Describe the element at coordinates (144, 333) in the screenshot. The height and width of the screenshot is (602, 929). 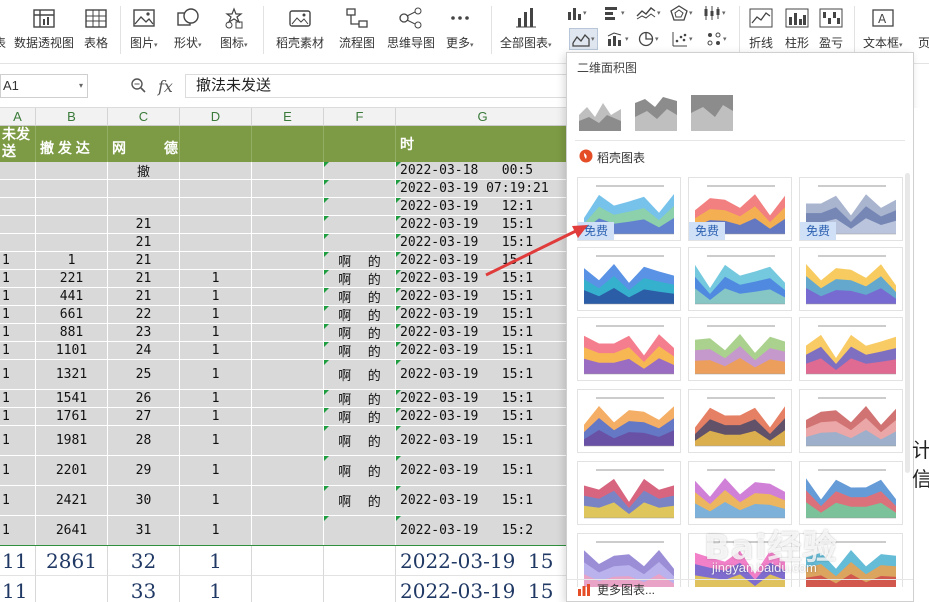
I see `cell-c: 23` at that location.